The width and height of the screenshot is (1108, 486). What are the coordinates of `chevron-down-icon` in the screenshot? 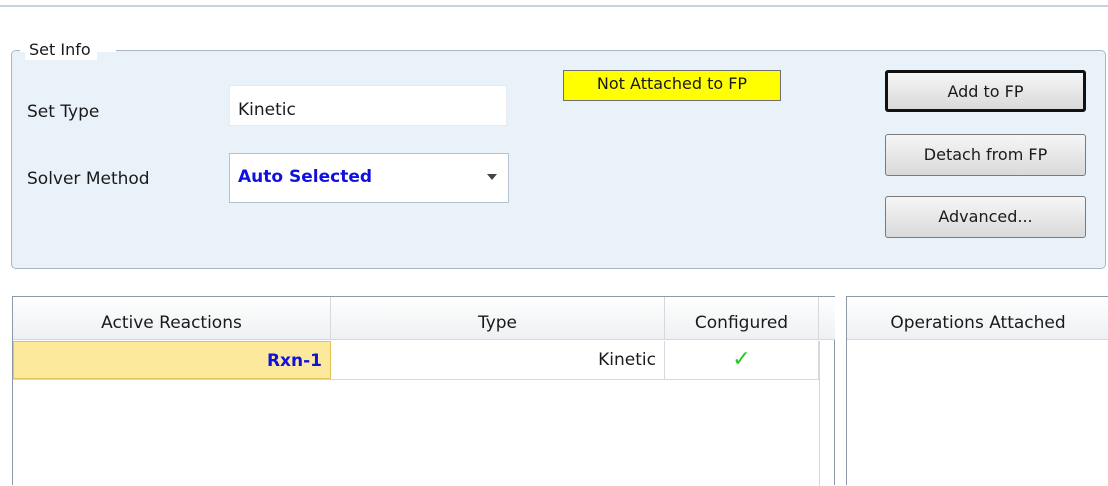 It's located at (492, 177).